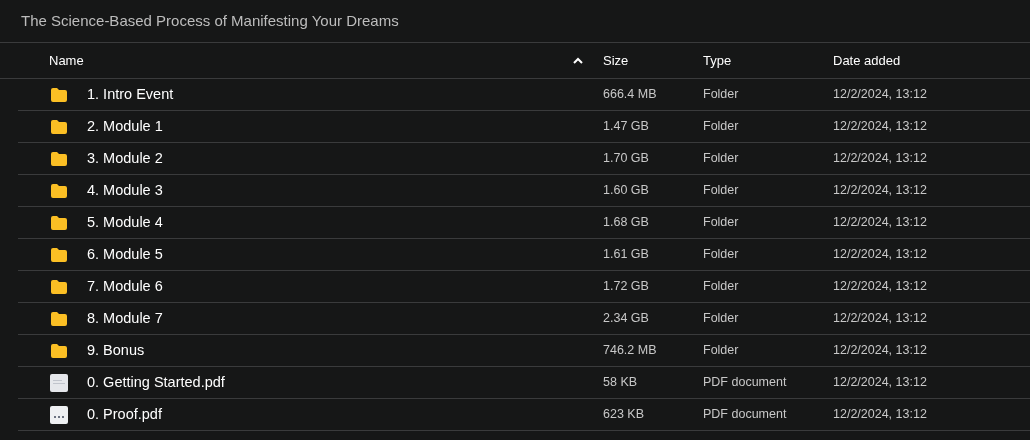  I want to click on column-header: Type, so click(717, 60).